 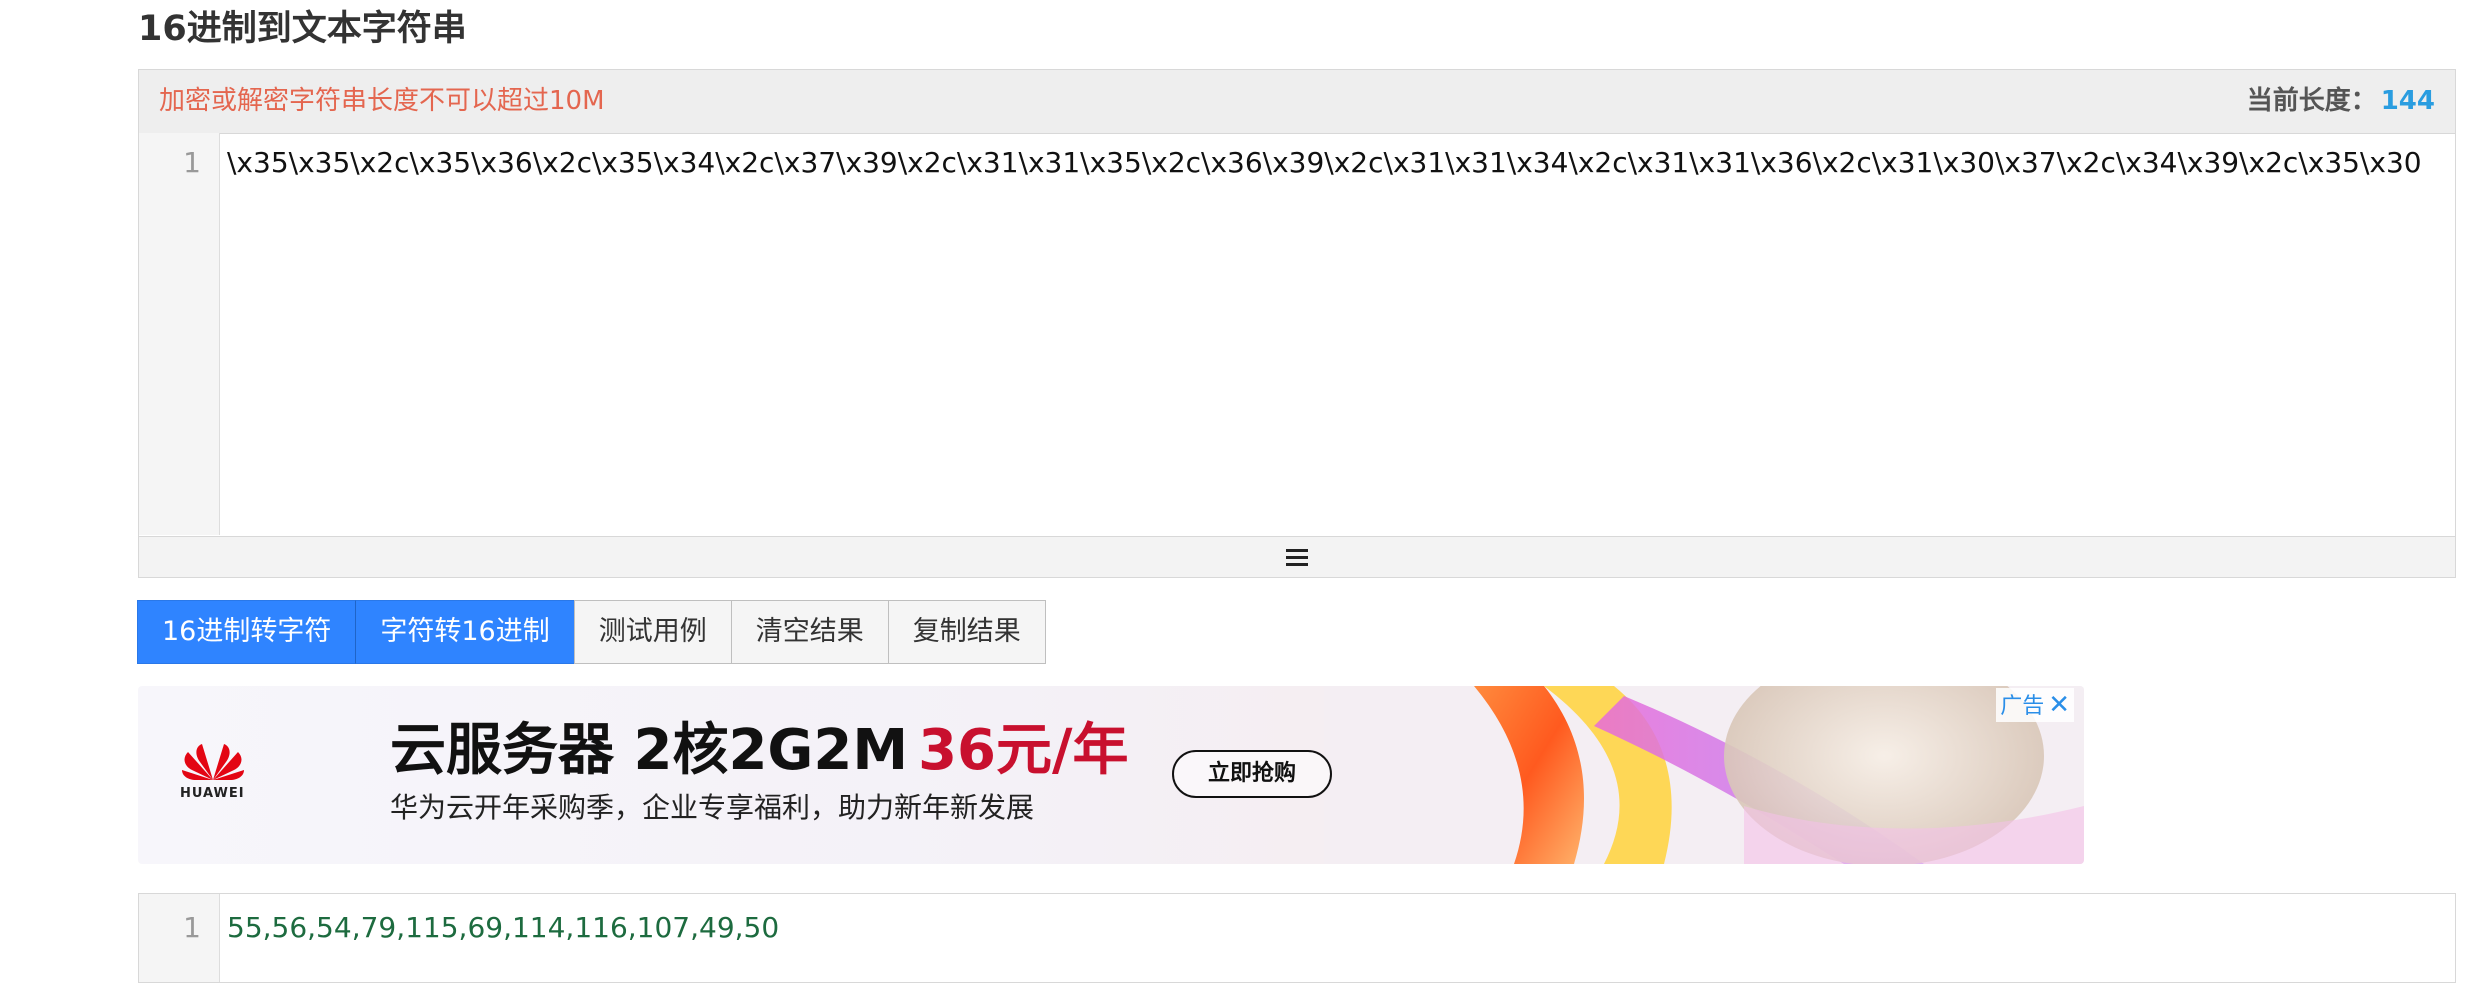 I want to click on action-toolbar: 16进制转字符 字符转16进制 测试用例 清空结果 复制结果, so click(x=591, y=632).